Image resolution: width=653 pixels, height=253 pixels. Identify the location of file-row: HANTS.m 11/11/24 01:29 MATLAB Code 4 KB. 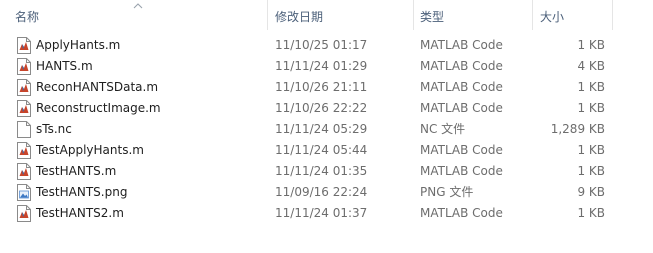
(326, 66).